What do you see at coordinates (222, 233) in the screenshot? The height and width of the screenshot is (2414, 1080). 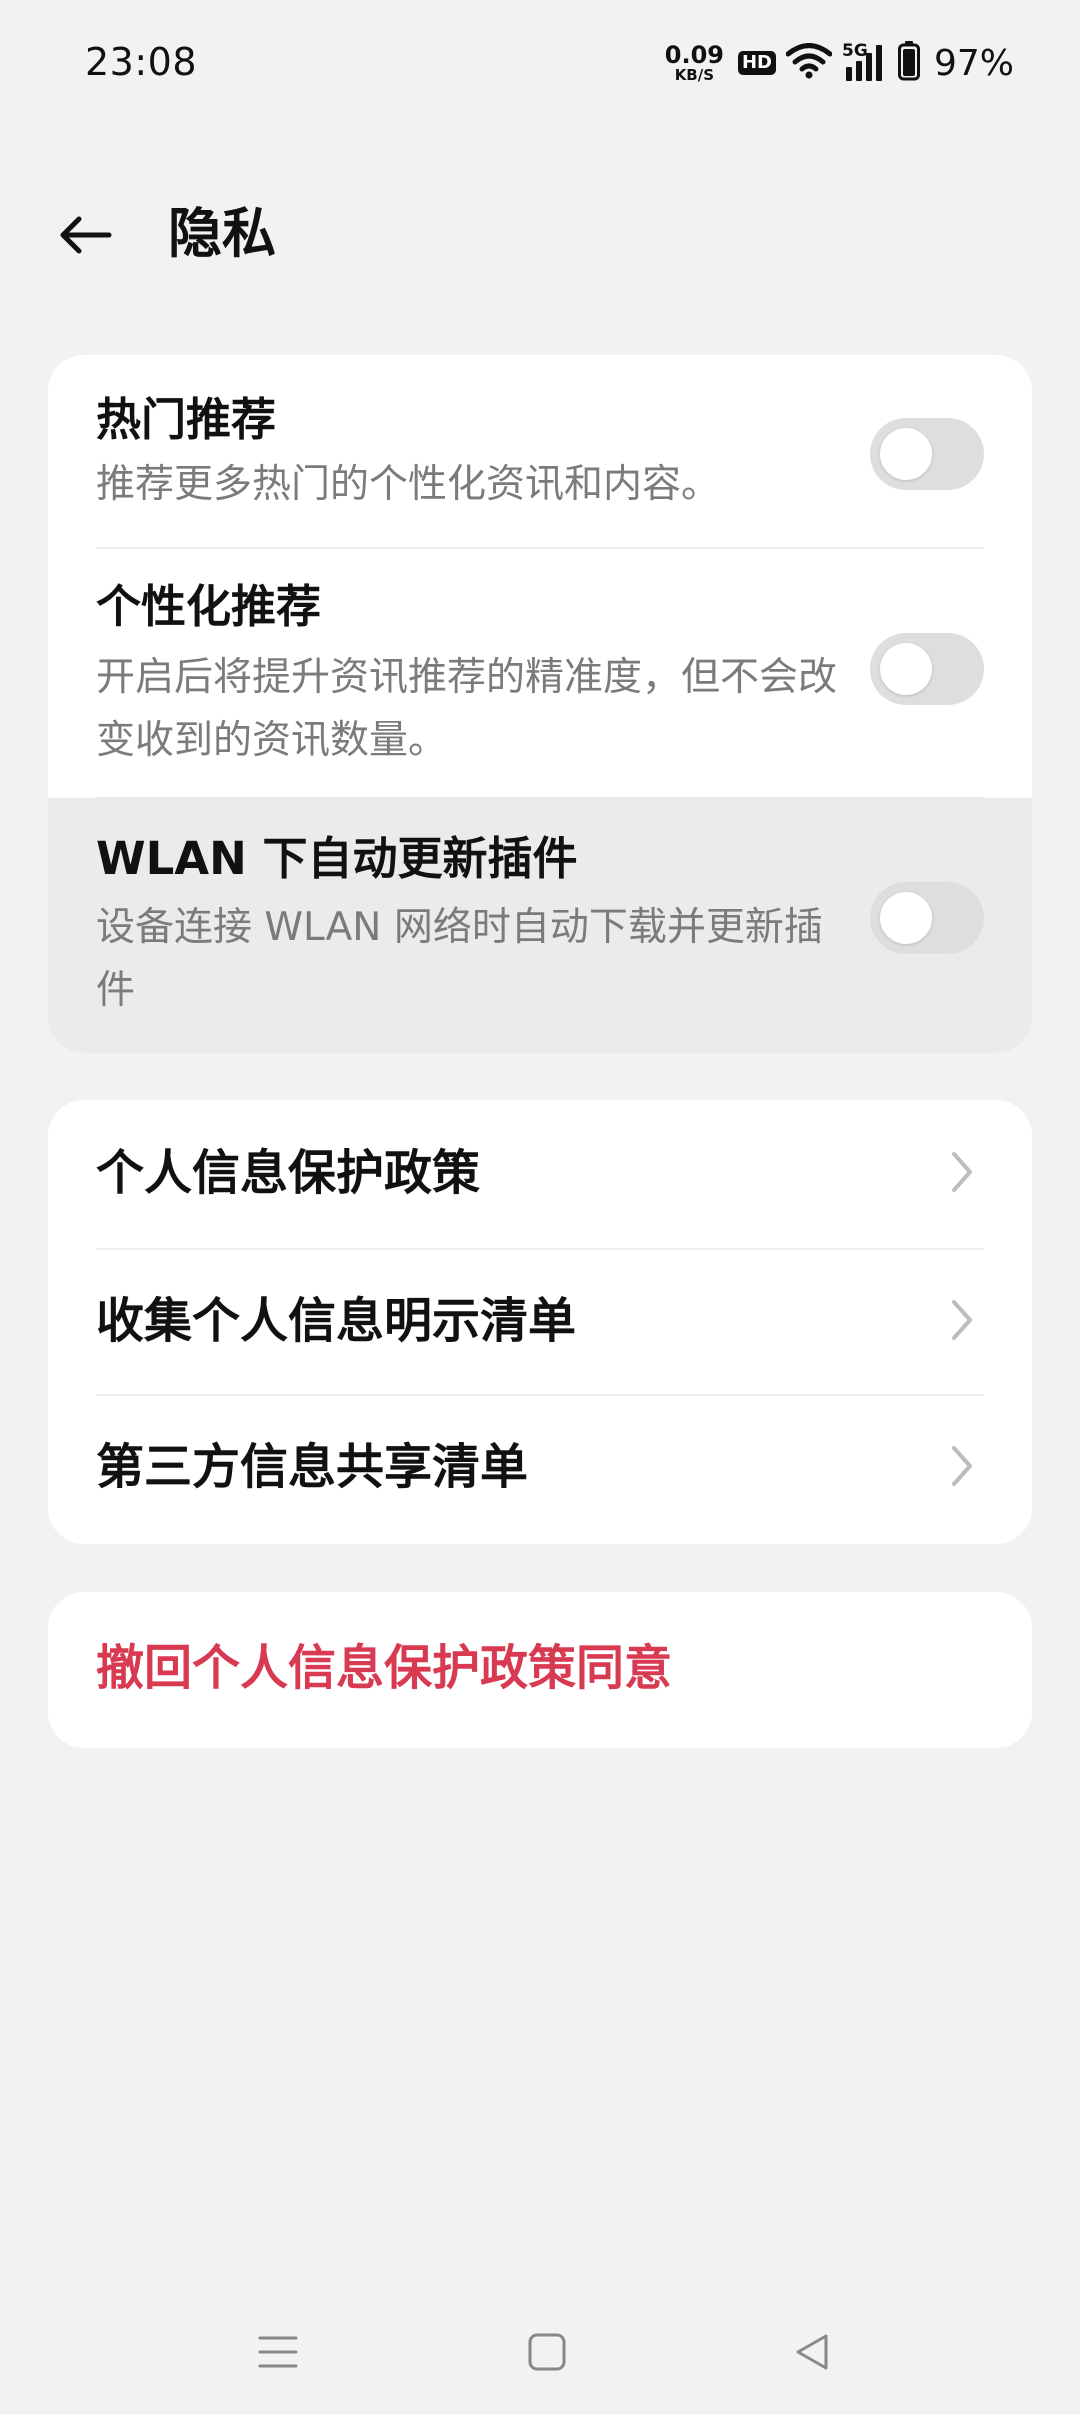 I see `page-title: 隐私` at bounding box center [222, 233].